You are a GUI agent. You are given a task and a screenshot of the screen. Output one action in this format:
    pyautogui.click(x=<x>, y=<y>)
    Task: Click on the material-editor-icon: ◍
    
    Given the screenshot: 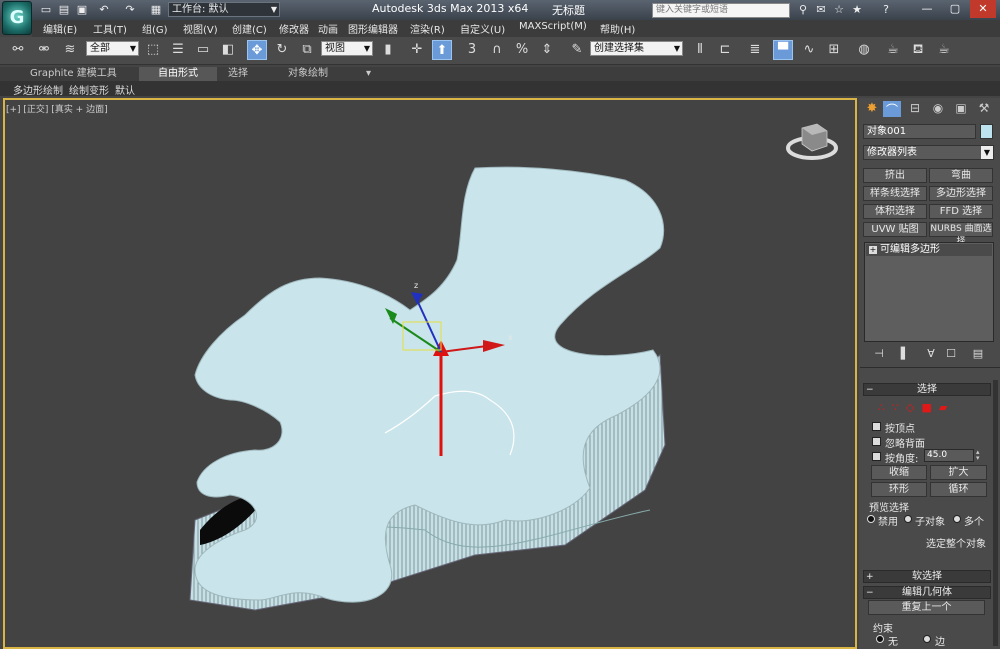 What is the action you would take?
    pyautogui.click(x=864, y=50)
    